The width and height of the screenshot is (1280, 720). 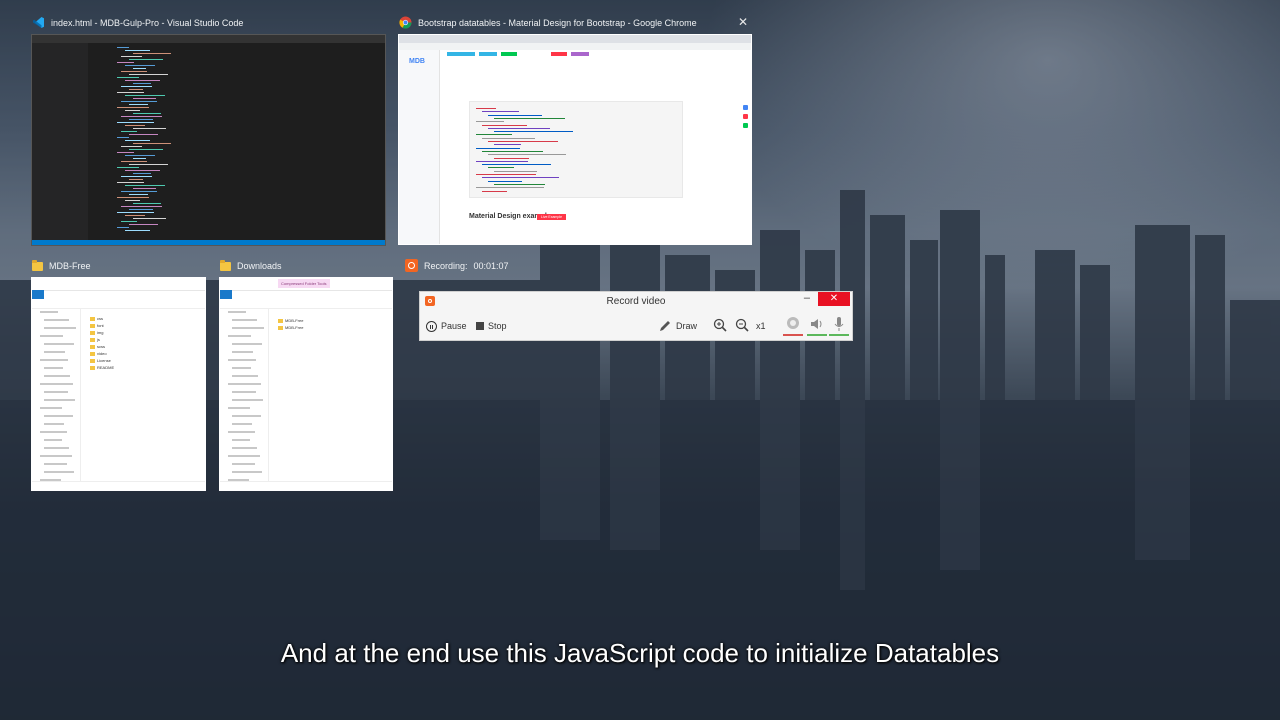 What do you see at coordinates (97, 325) in the screenshot?
I see `file-row: font` at bounding box center [97, 325].